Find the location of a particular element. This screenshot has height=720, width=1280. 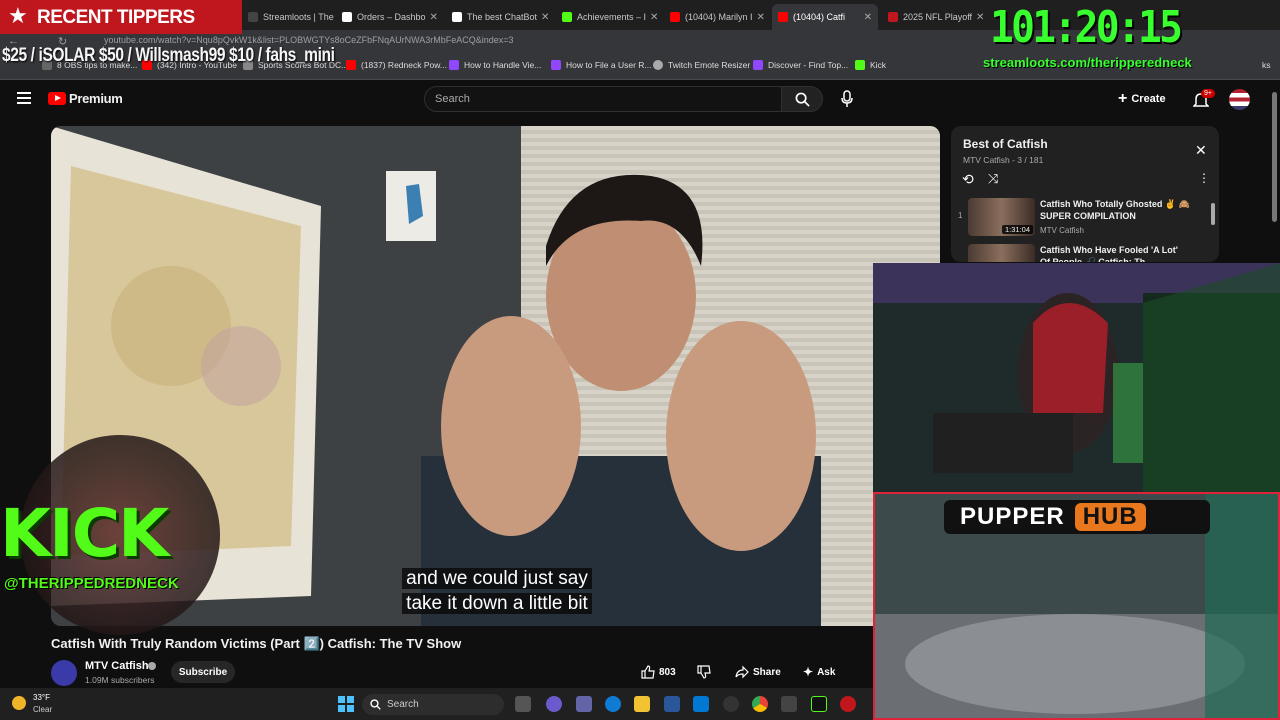

weather-condition: Clear is located at coordinates (43, 709).